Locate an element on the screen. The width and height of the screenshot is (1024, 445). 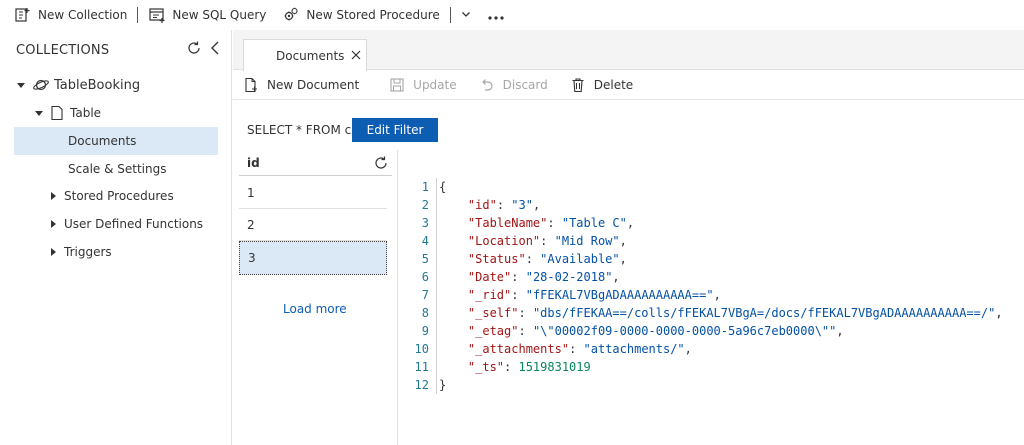
json-key: "_rid" is located at coordinates (489, 295).